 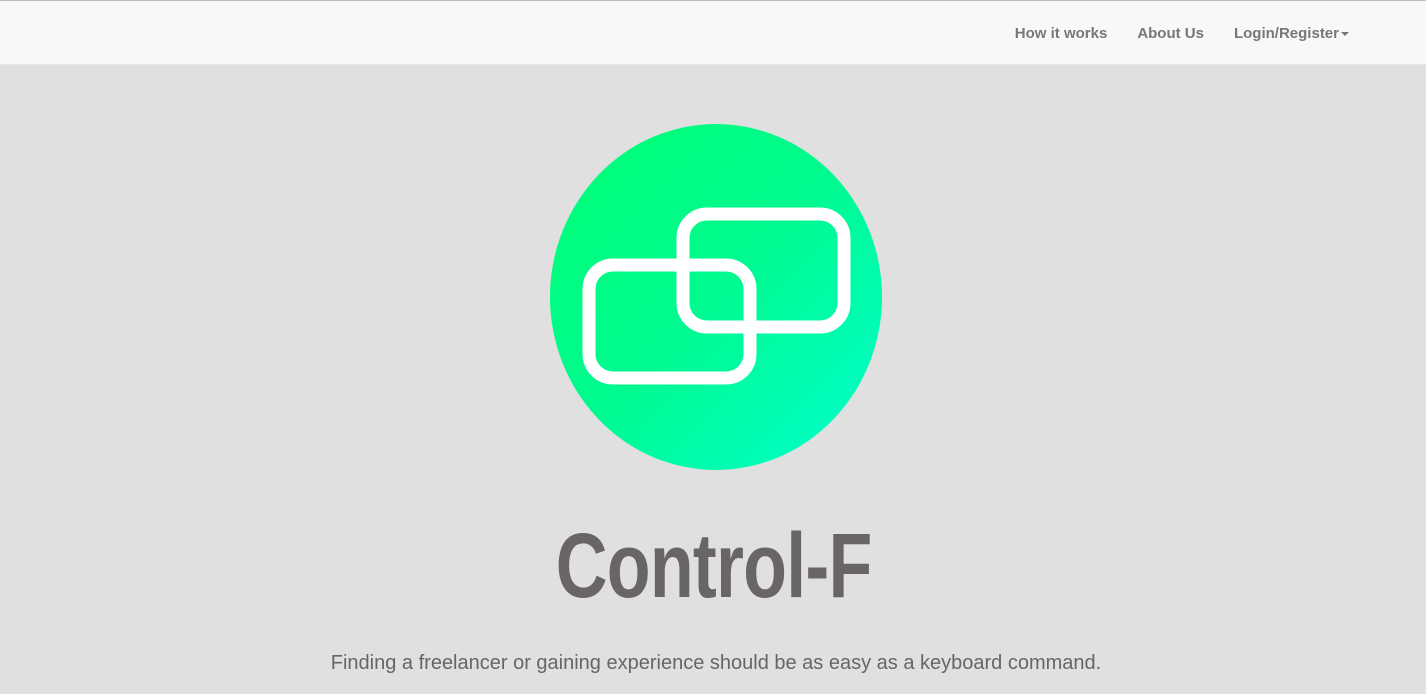 I want to click on nav-links: How it works About Us Login/Register, so click(x=1182, y=33).